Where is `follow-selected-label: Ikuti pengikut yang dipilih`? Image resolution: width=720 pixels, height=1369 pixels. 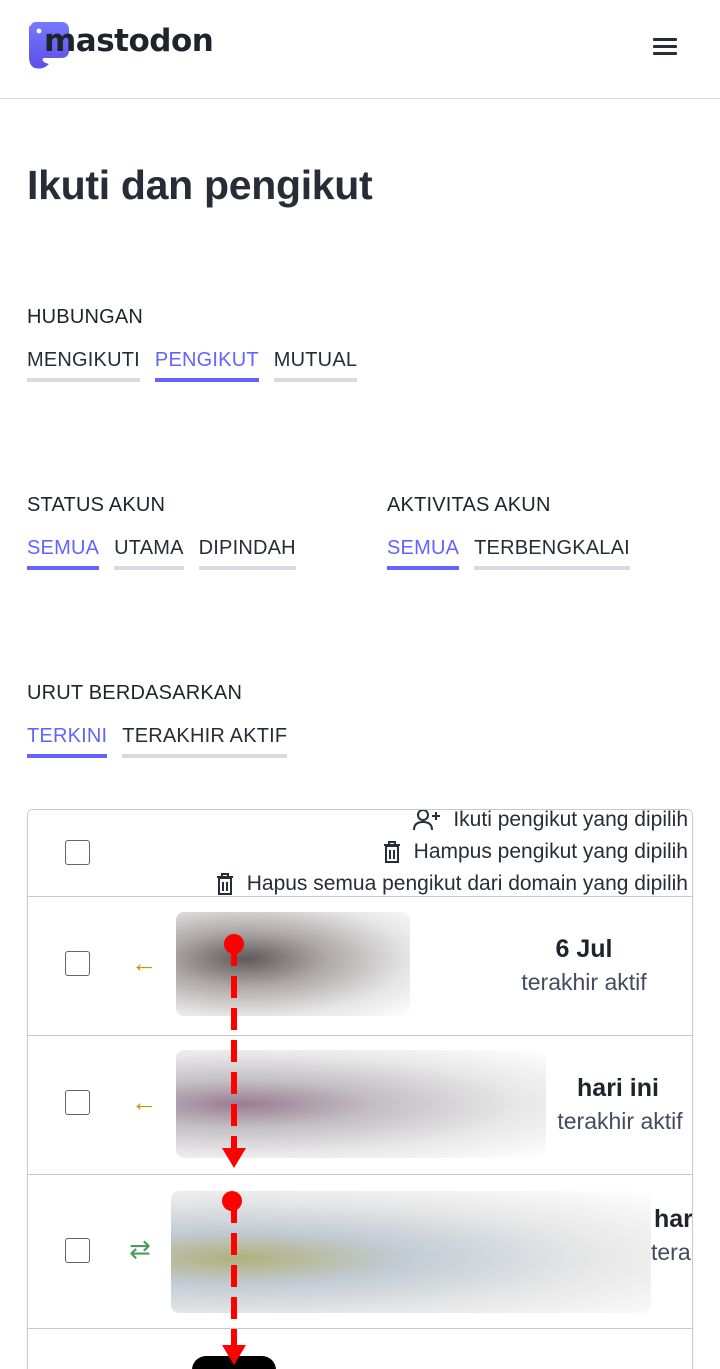 follow-selected-label: Ikuti pengikut yang dipilih is located at coordinates (570, 820).